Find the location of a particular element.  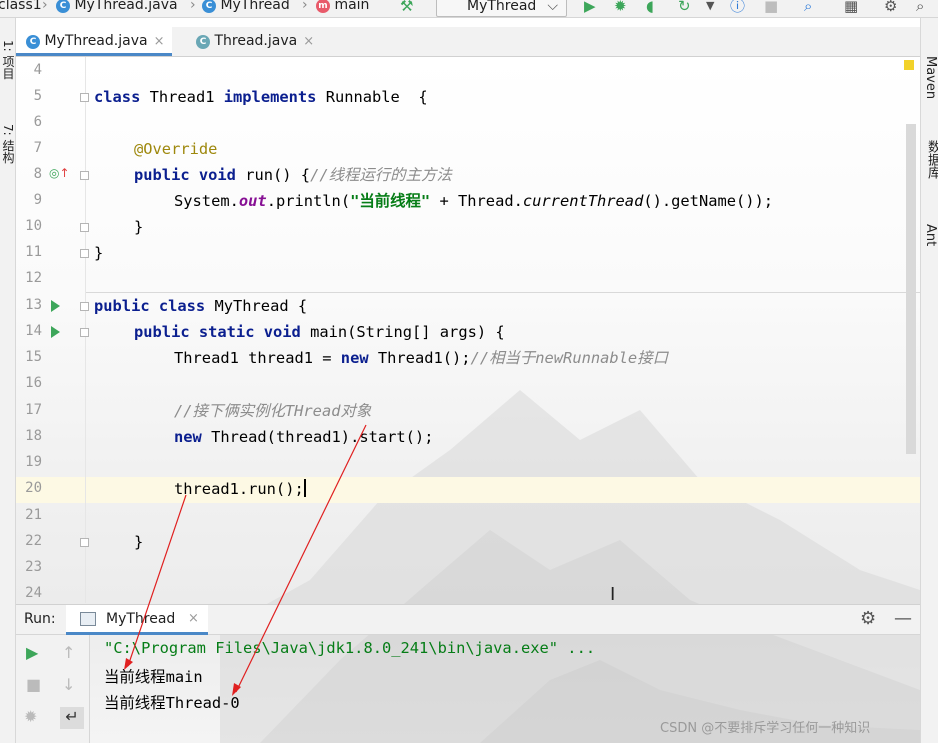

arrowhead is located at coordinates (128, 664).